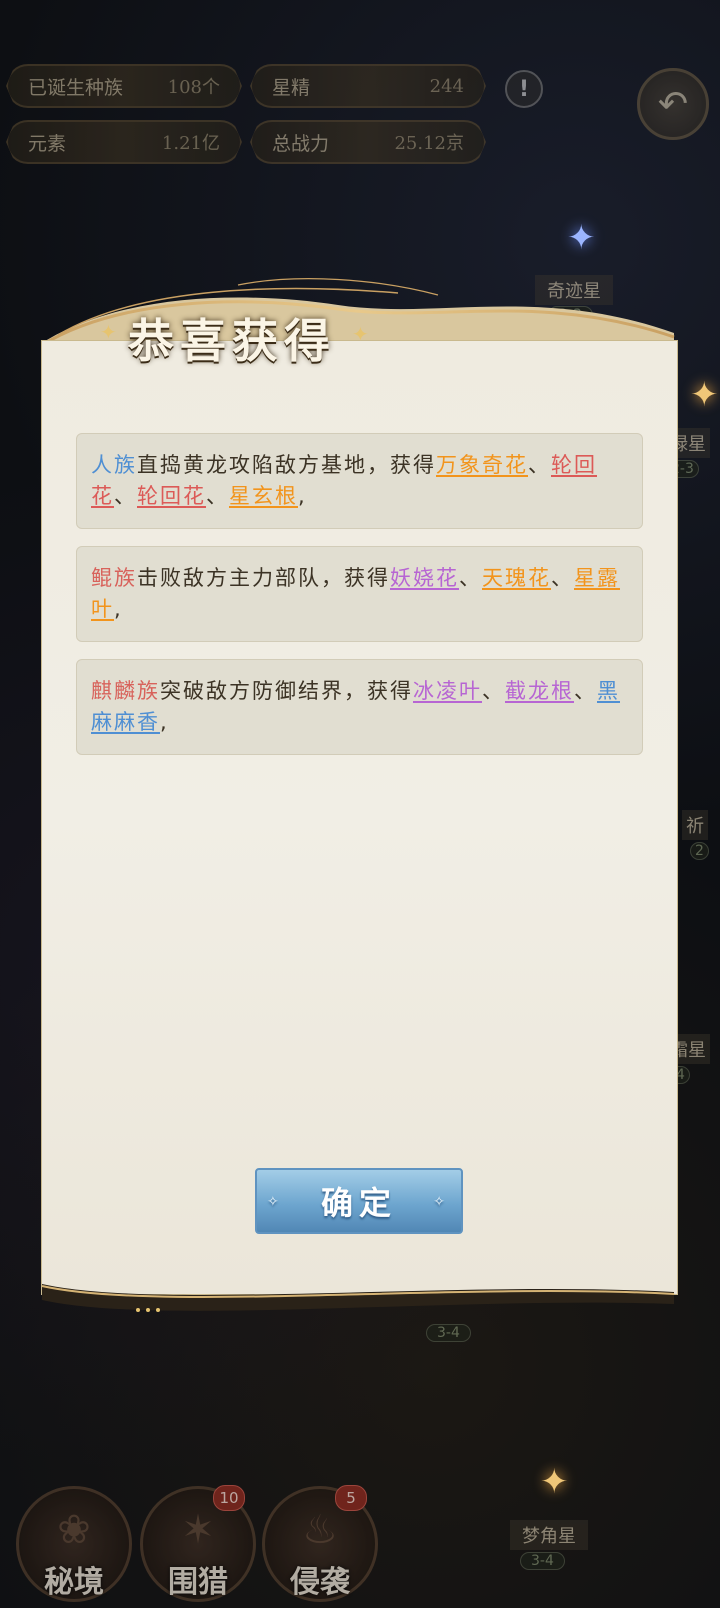 This screenshot has height=1608, width=720. I want to click on nav-label: 侵袭, so click(320, 1582).